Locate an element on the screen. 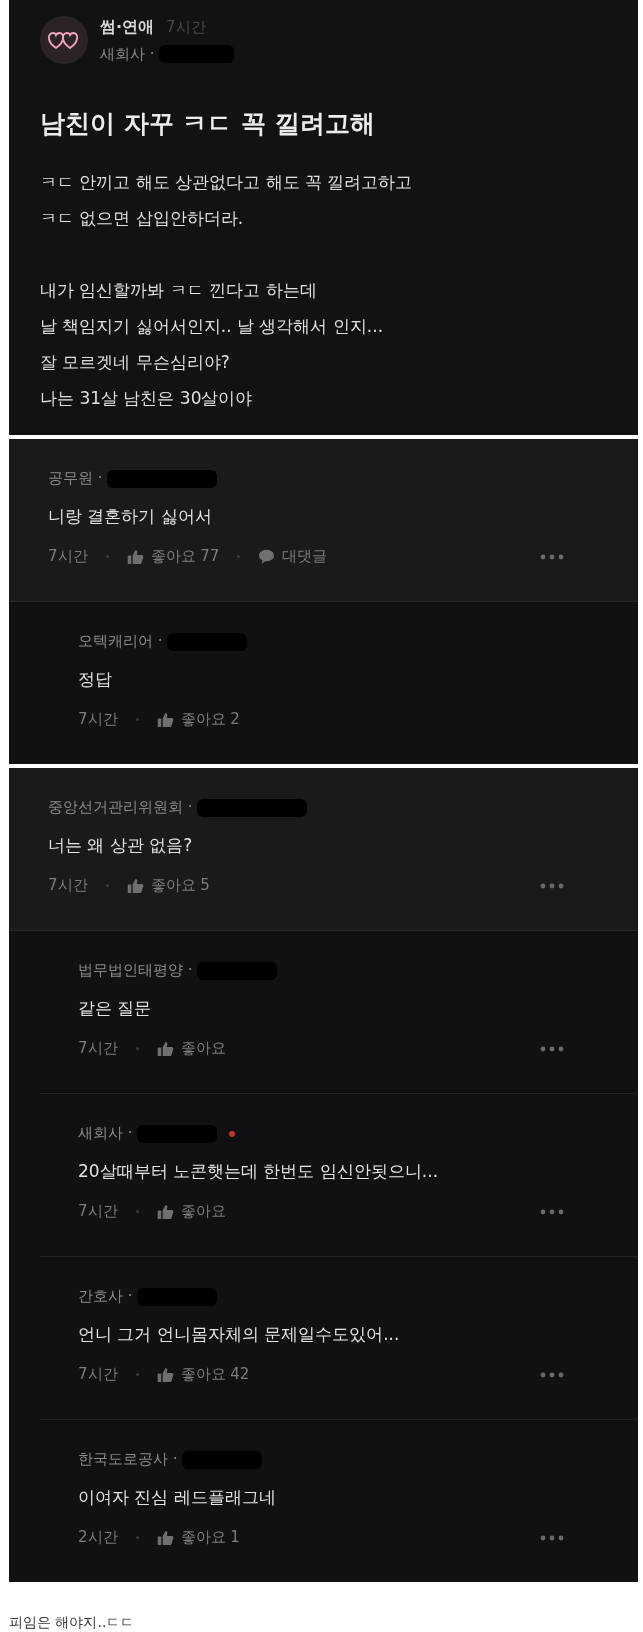  author-company: 간호사 · is located at coordinates (105, 1297).